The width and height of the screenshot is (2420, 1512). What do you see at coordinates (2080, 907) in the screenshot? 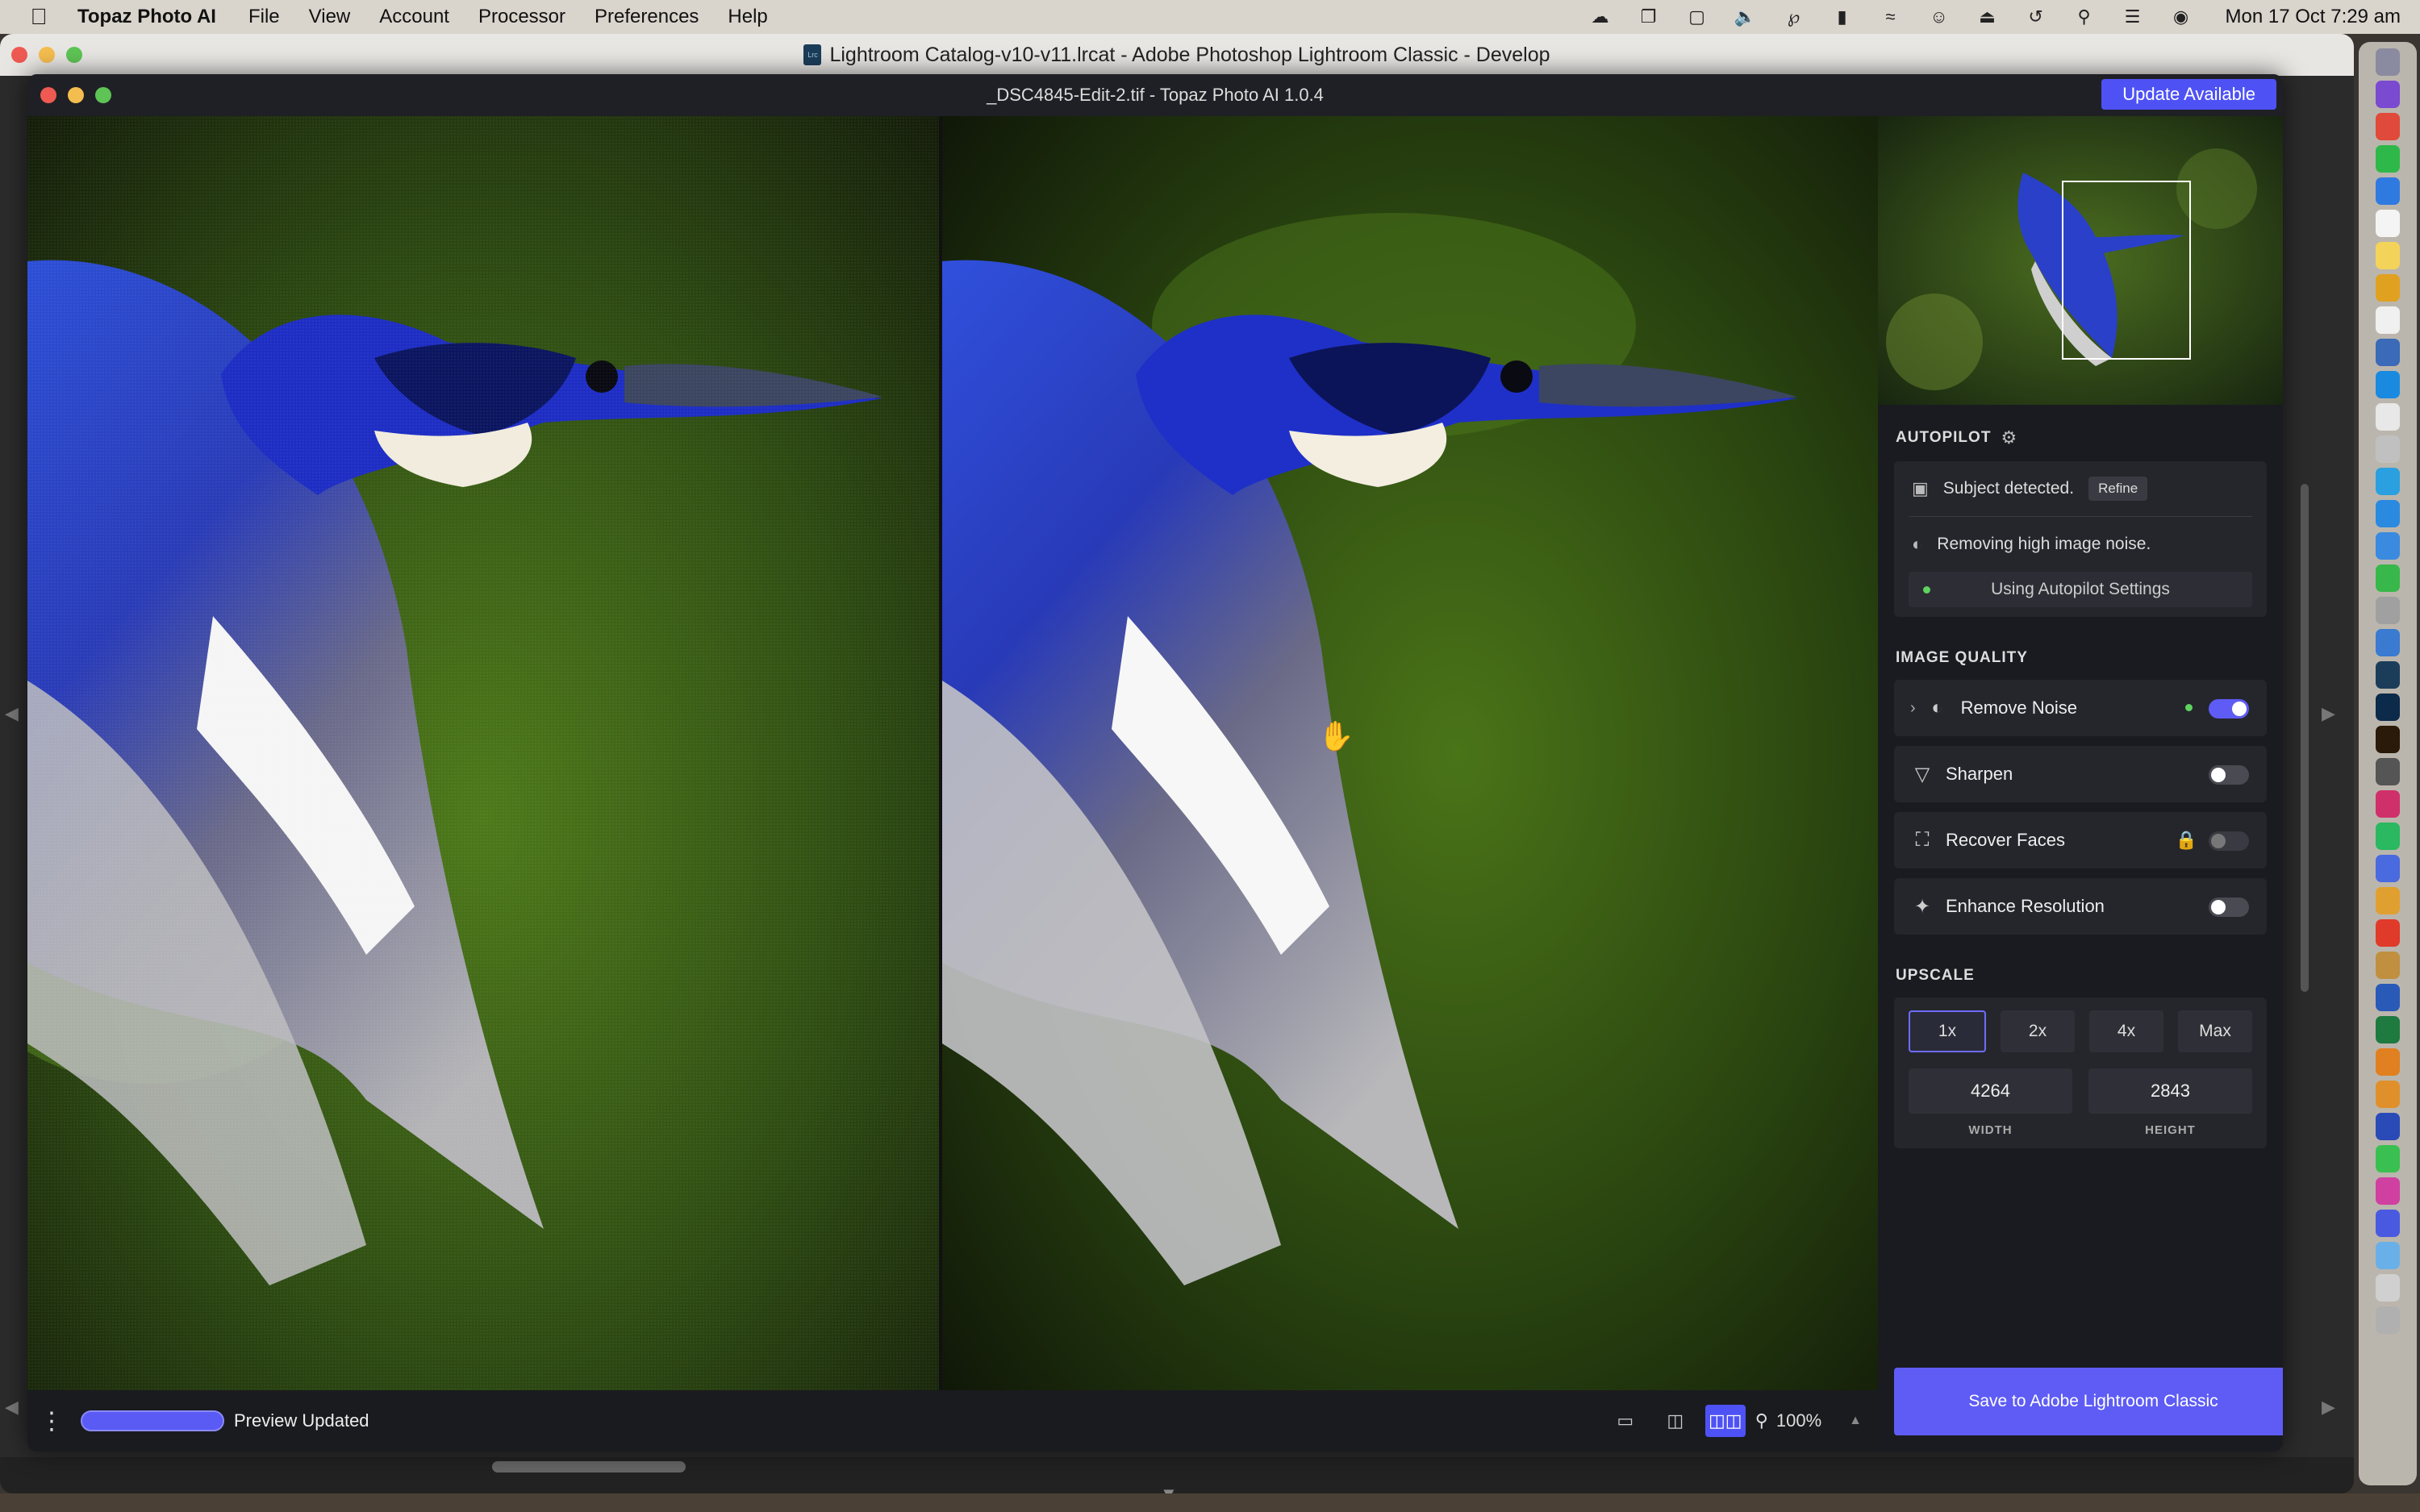
I see `enhance-resolution-row: ✦ Enhance Resolution` at bounding box center [2080, 907].